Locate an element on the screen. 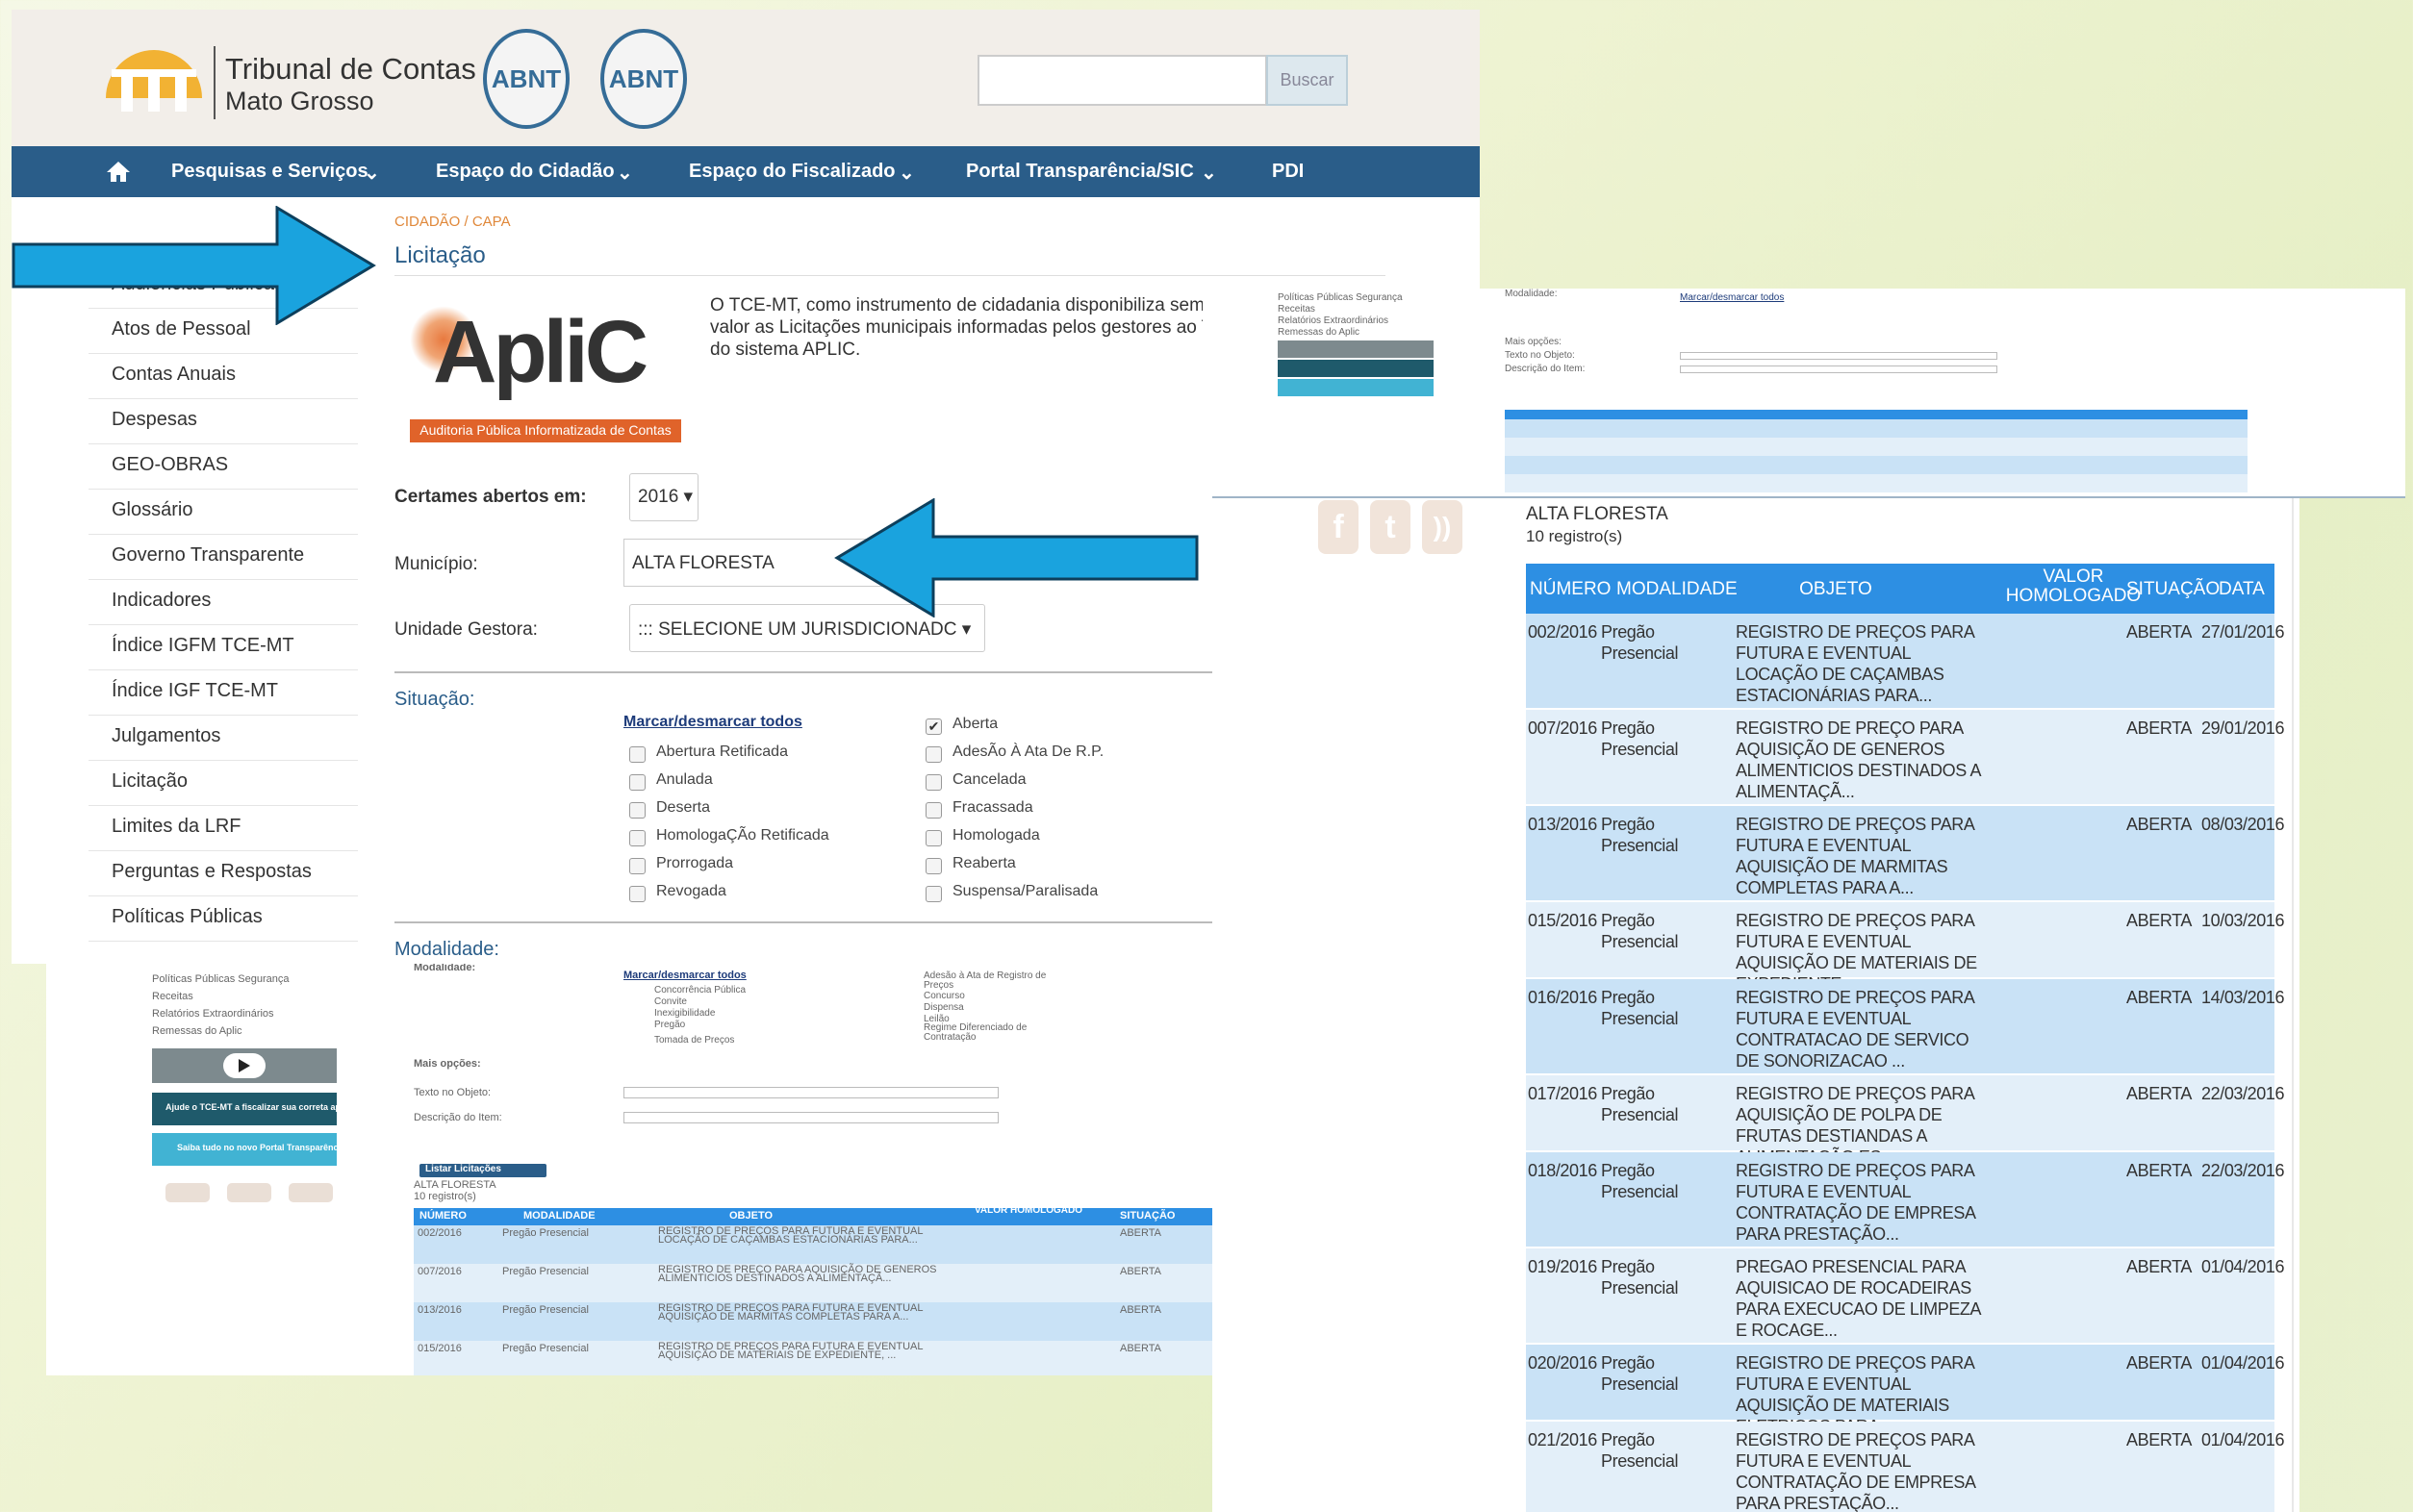 The image size is (2413, 1512). texto-objeto-input is located at coordinates (811, 1093).